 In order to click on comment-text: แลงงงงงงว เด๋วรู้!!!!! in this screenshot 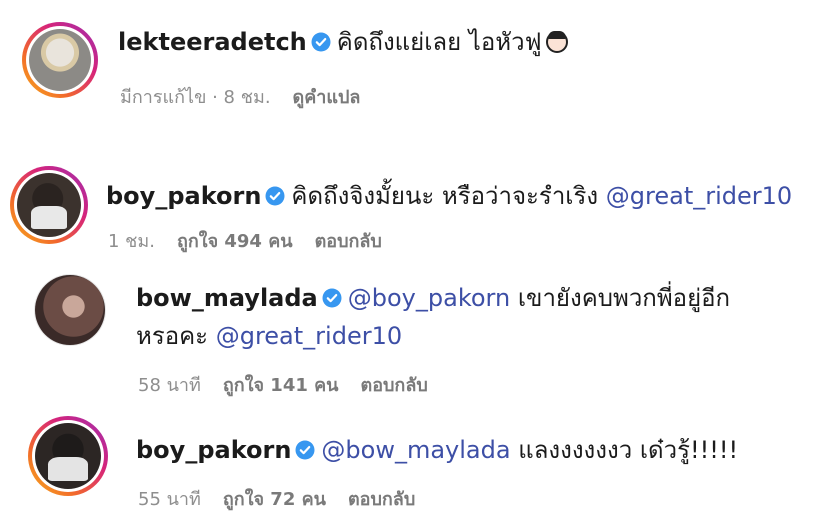, I will do `click(628, 450)`.